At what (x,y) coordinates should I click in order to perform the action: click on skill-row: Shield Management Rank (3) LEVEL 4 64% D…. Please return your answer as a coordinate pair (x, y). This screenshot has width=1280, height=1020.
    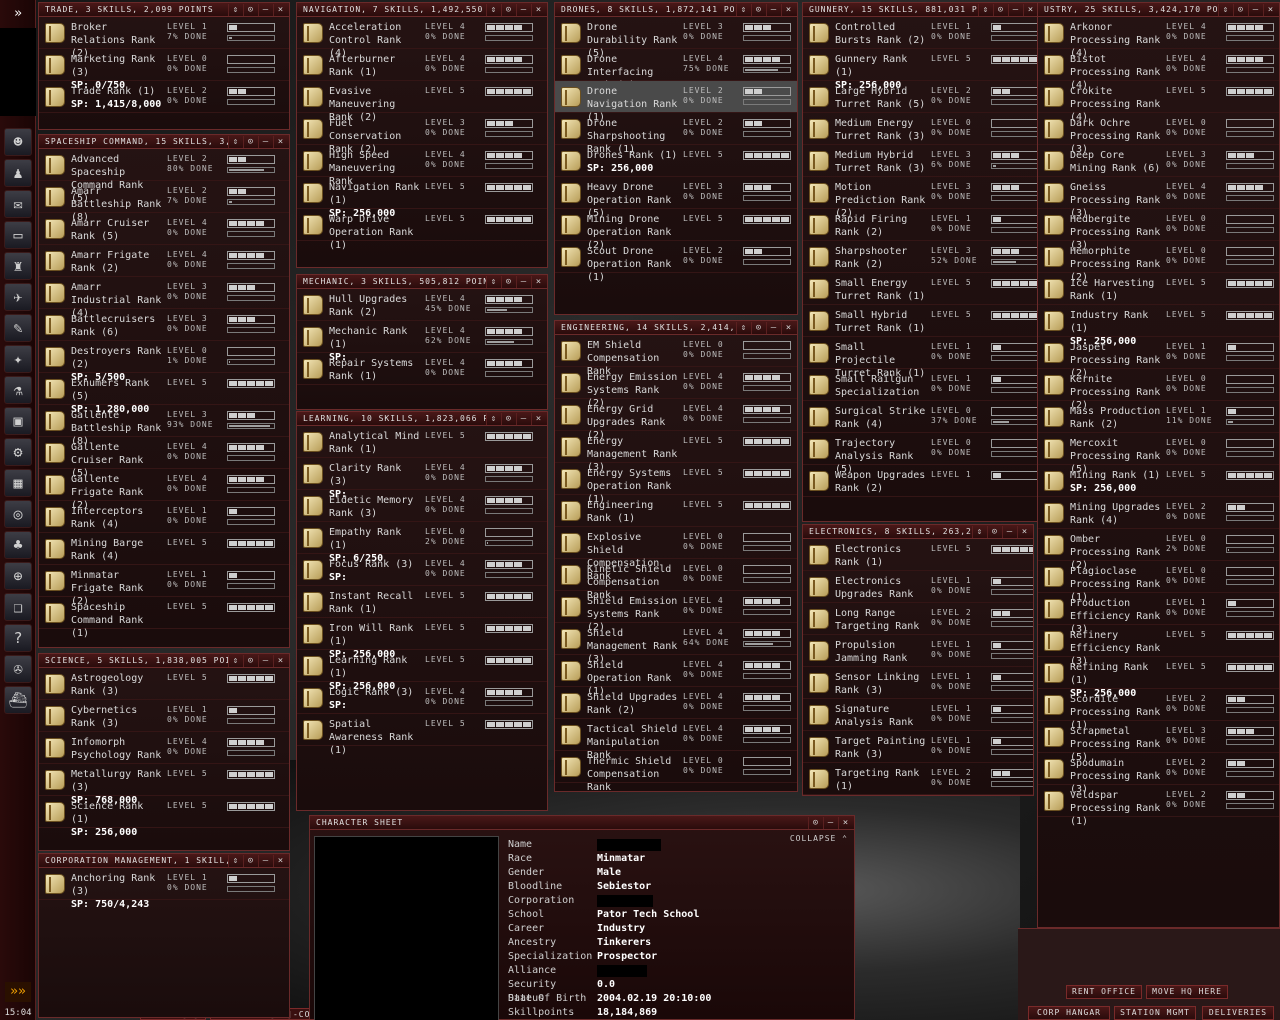
    Looking at the image, I should click on (676, 644).